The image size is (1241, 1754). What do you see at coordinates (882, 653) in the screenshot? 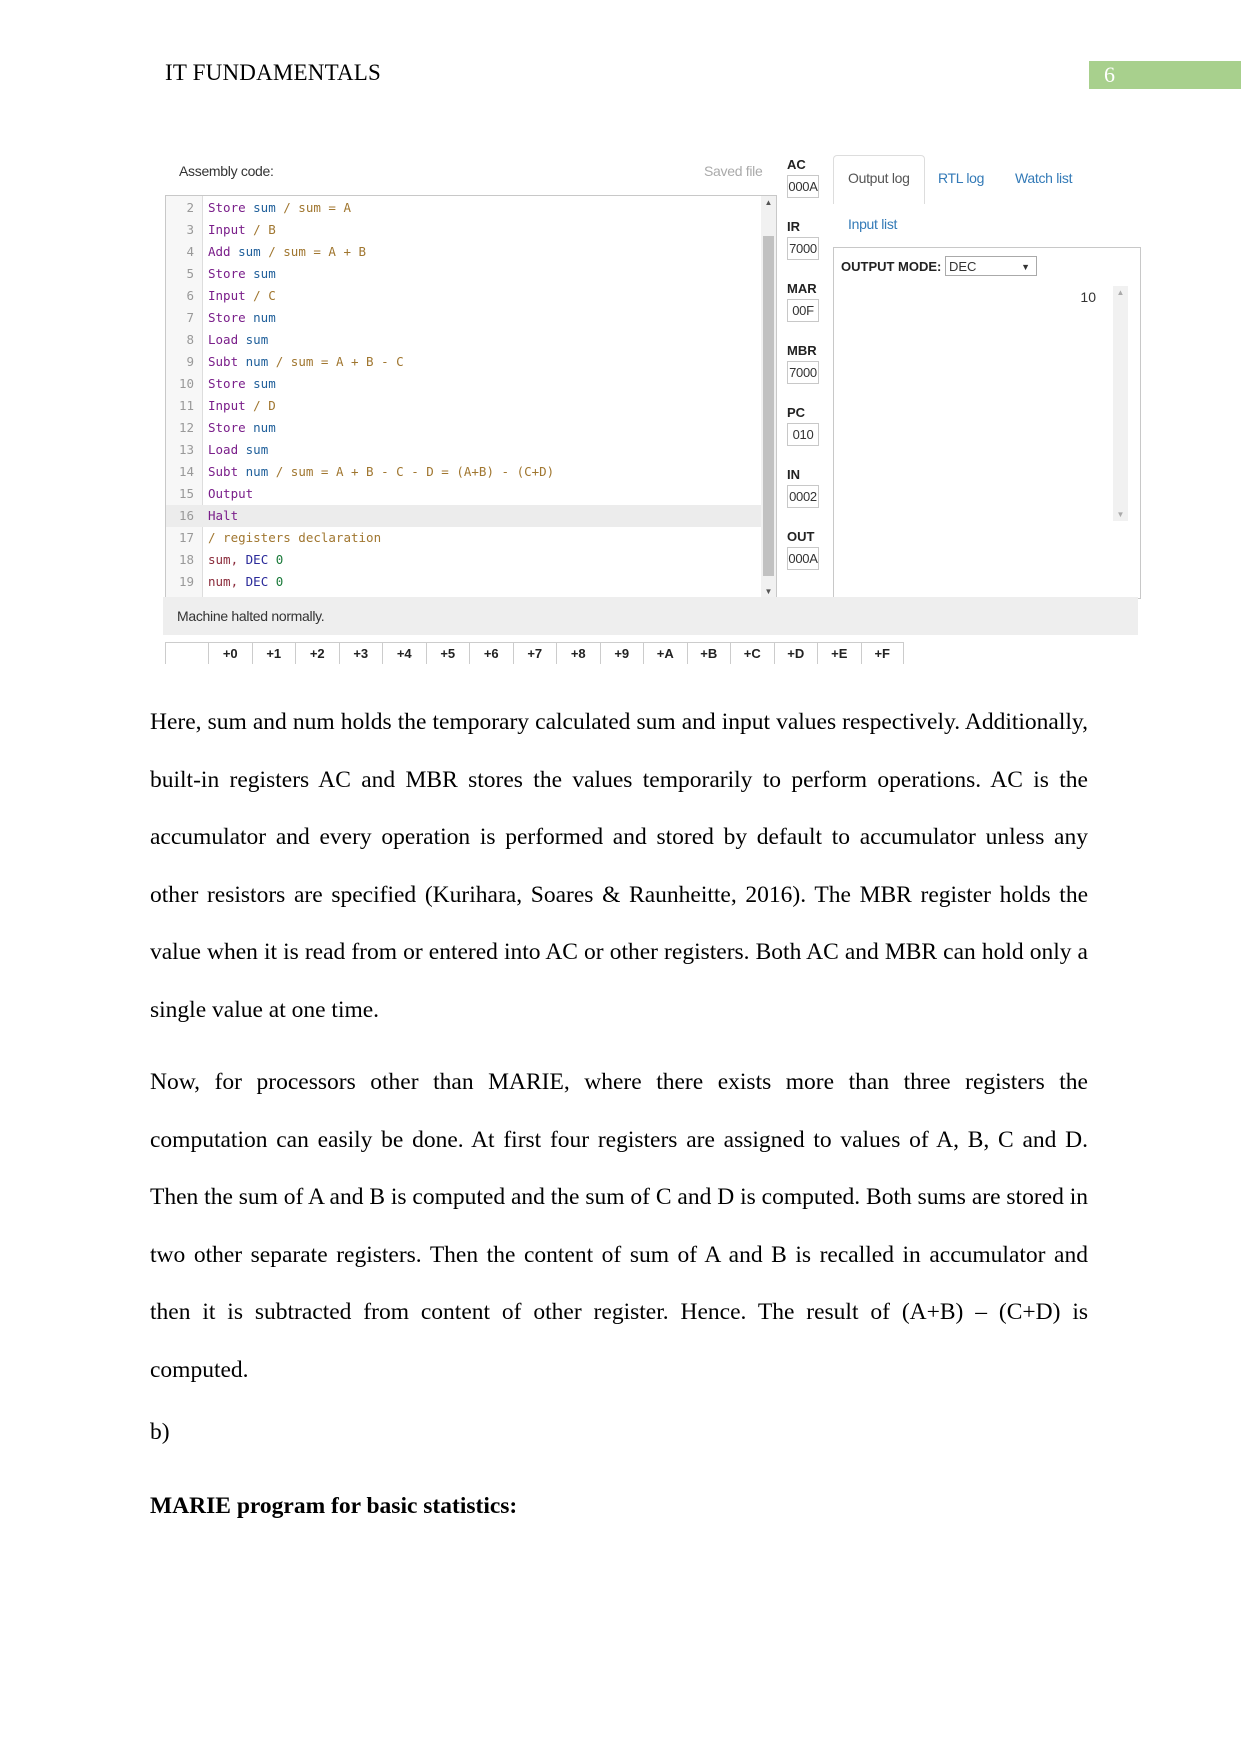
I see `memory-column-header: +F` at bounding box center [882, 653].